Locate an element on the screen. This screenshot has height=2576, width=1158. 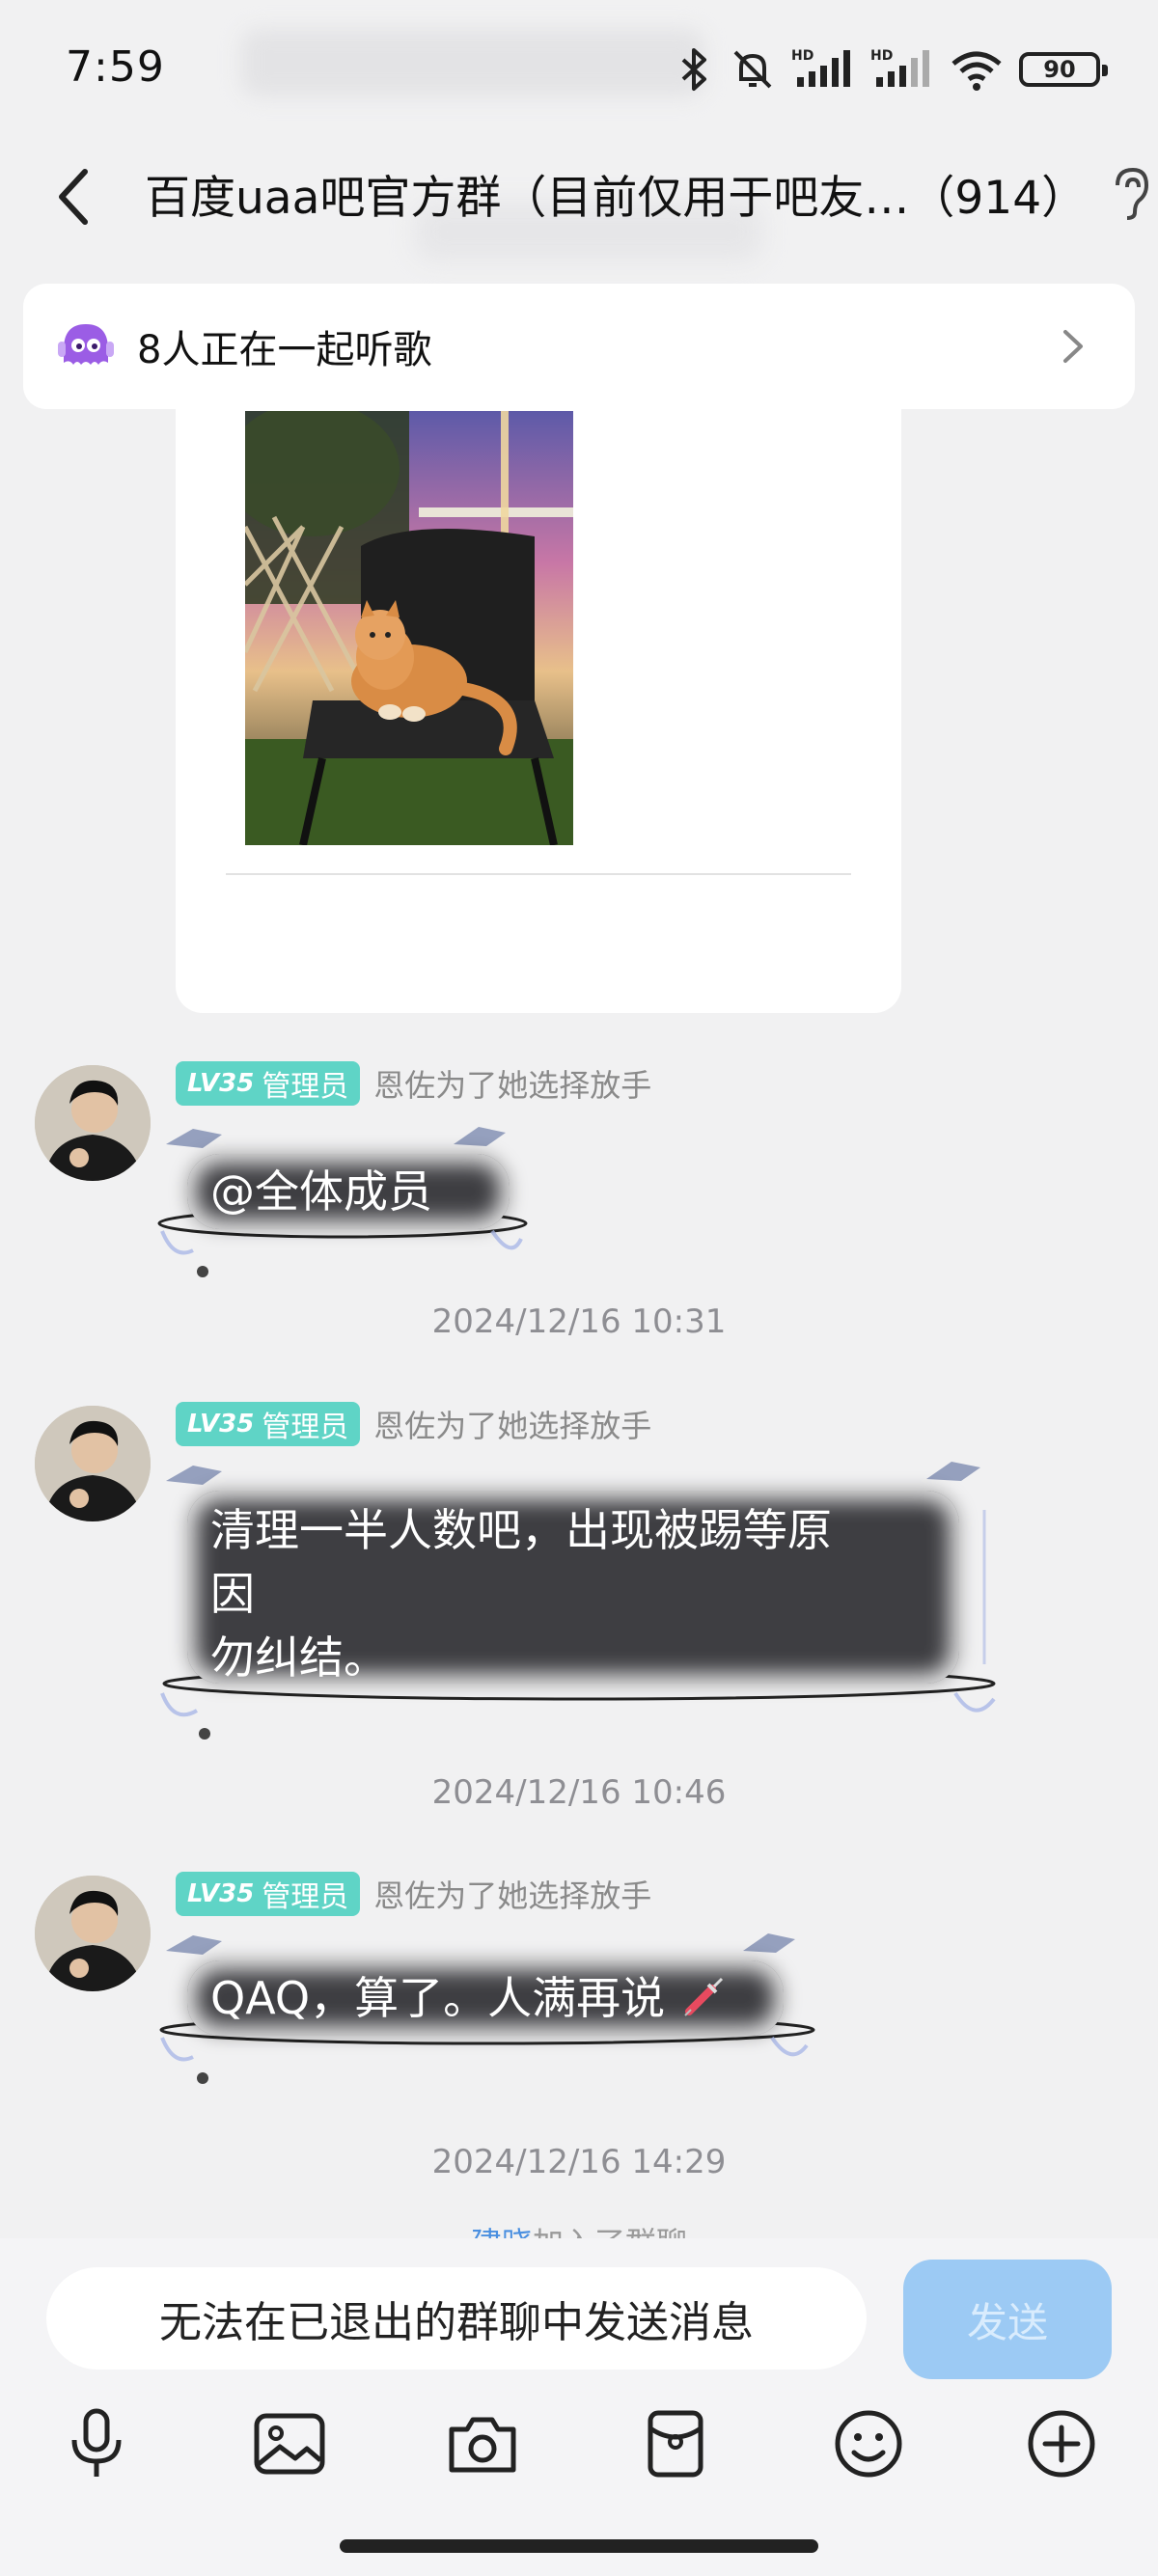
listen-together-banner: 8人正在一起听歌 is located at coordinates (579, 346).